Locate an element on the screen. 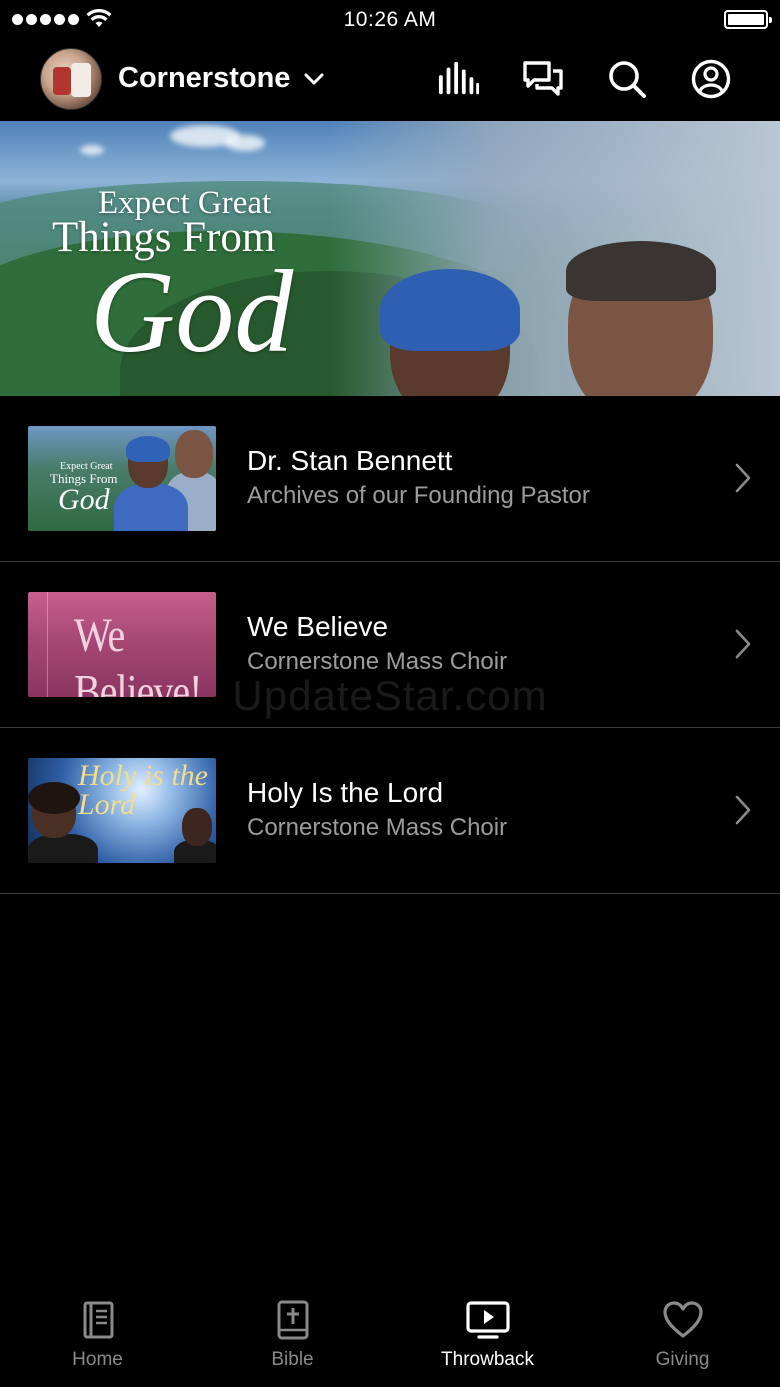  status-bar: 10:26 AM is located at coordinates (390, 20).